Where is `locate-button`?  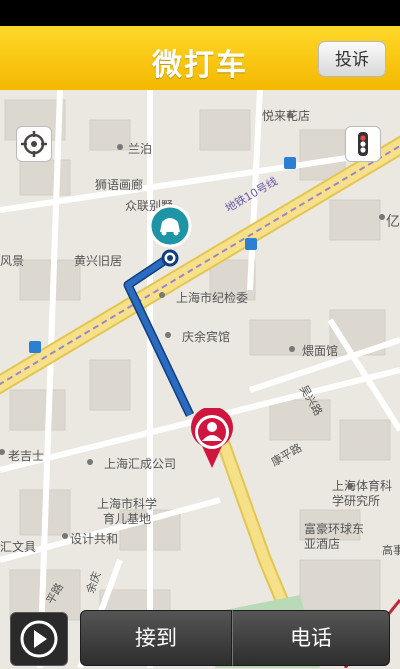
locate-button is located at coordinates (34, 144).